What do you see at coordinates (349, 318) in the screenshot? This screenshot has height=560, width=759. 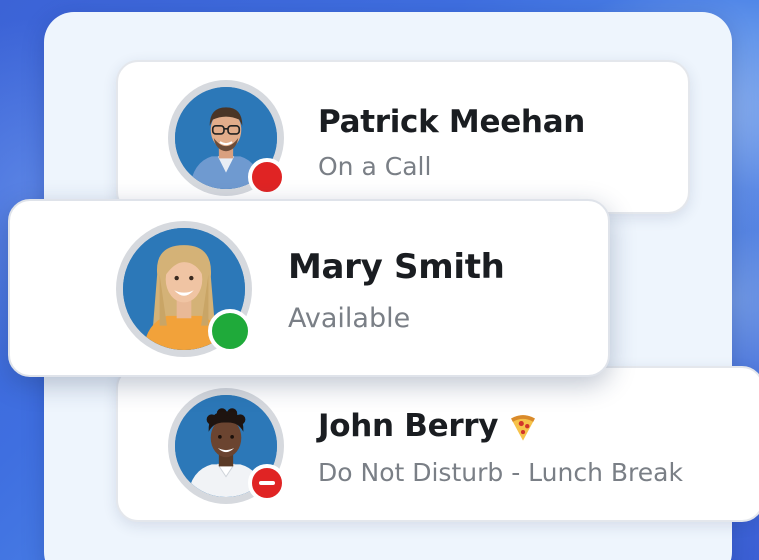 I see `contact-status-text: Available` at bounding box center [349, 318].